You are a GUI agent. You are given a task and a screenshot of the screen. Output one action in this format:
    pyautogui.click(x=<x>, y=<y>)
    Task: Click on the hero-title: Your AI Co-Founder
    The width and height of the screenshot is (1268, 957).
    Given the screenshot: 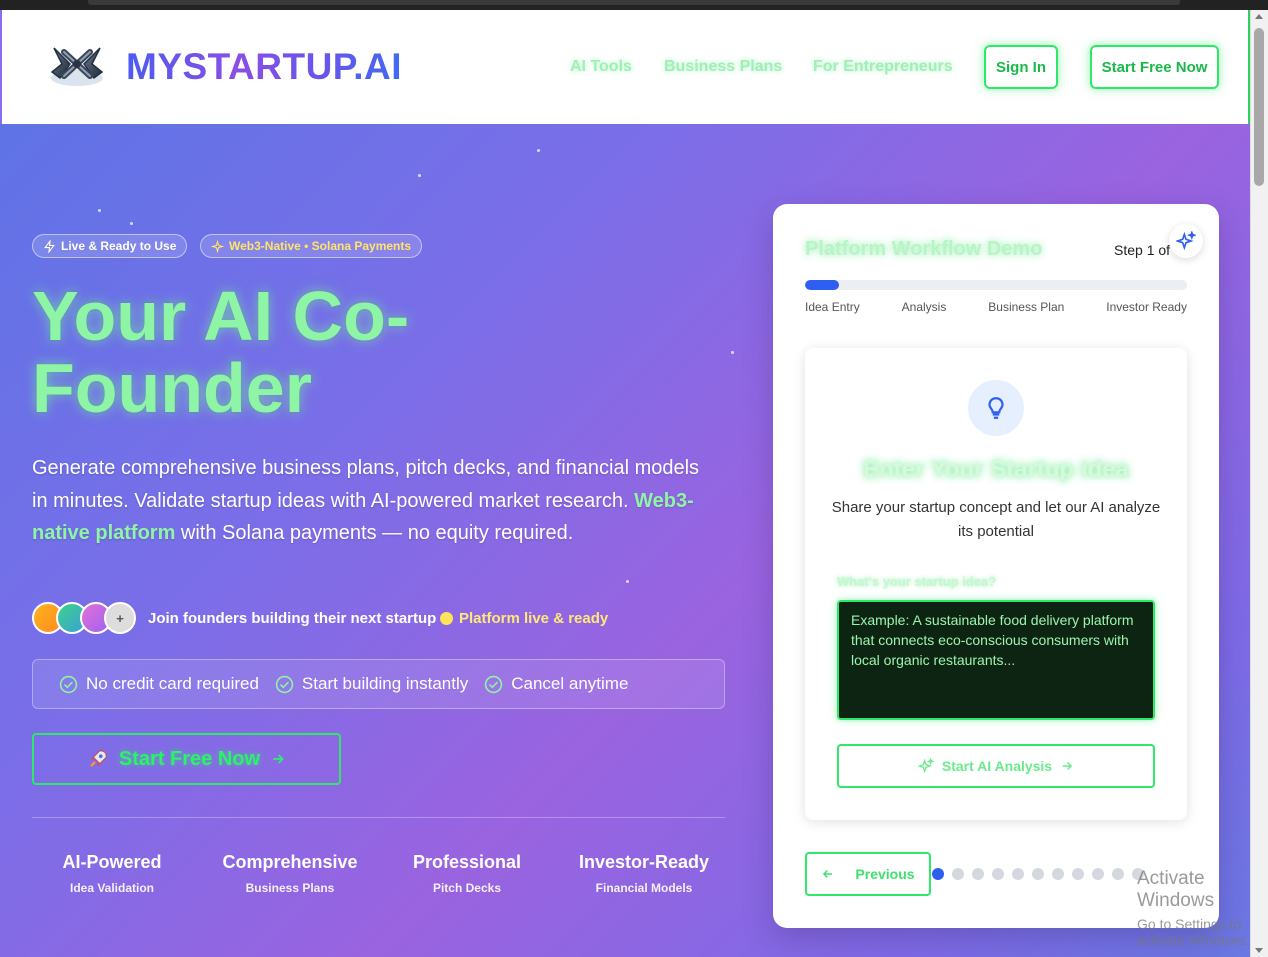 What is the action you would take?
    pyautogui.click(x=221, y=352)
    